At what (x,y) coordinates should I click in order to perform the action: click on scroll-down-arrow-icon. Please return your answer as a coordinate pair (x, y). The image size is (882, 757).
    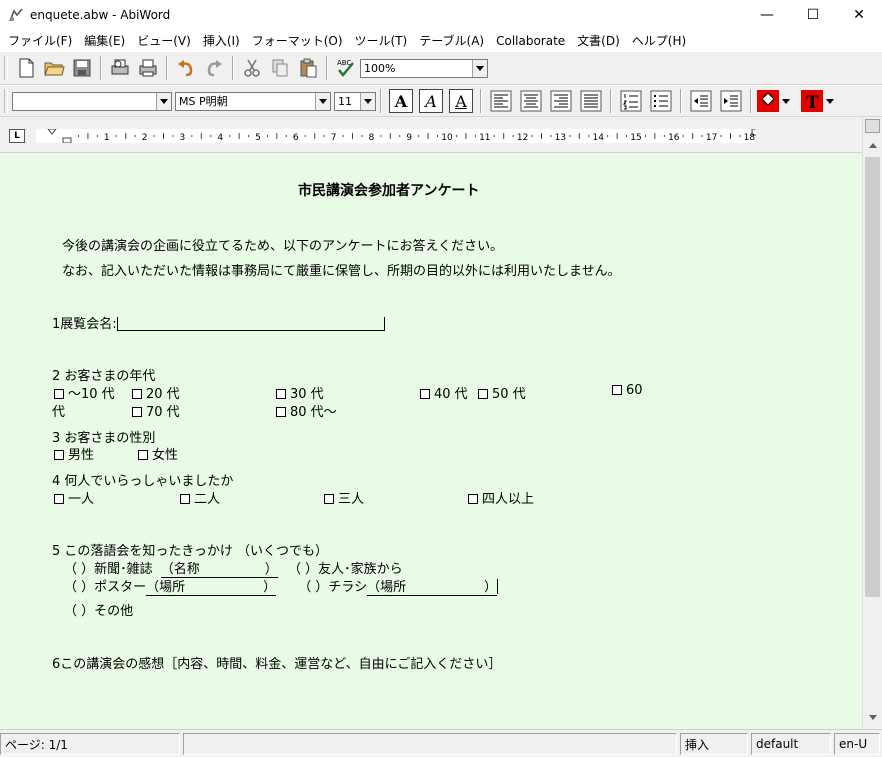
    Looking at the image, I should click on (872, 717).